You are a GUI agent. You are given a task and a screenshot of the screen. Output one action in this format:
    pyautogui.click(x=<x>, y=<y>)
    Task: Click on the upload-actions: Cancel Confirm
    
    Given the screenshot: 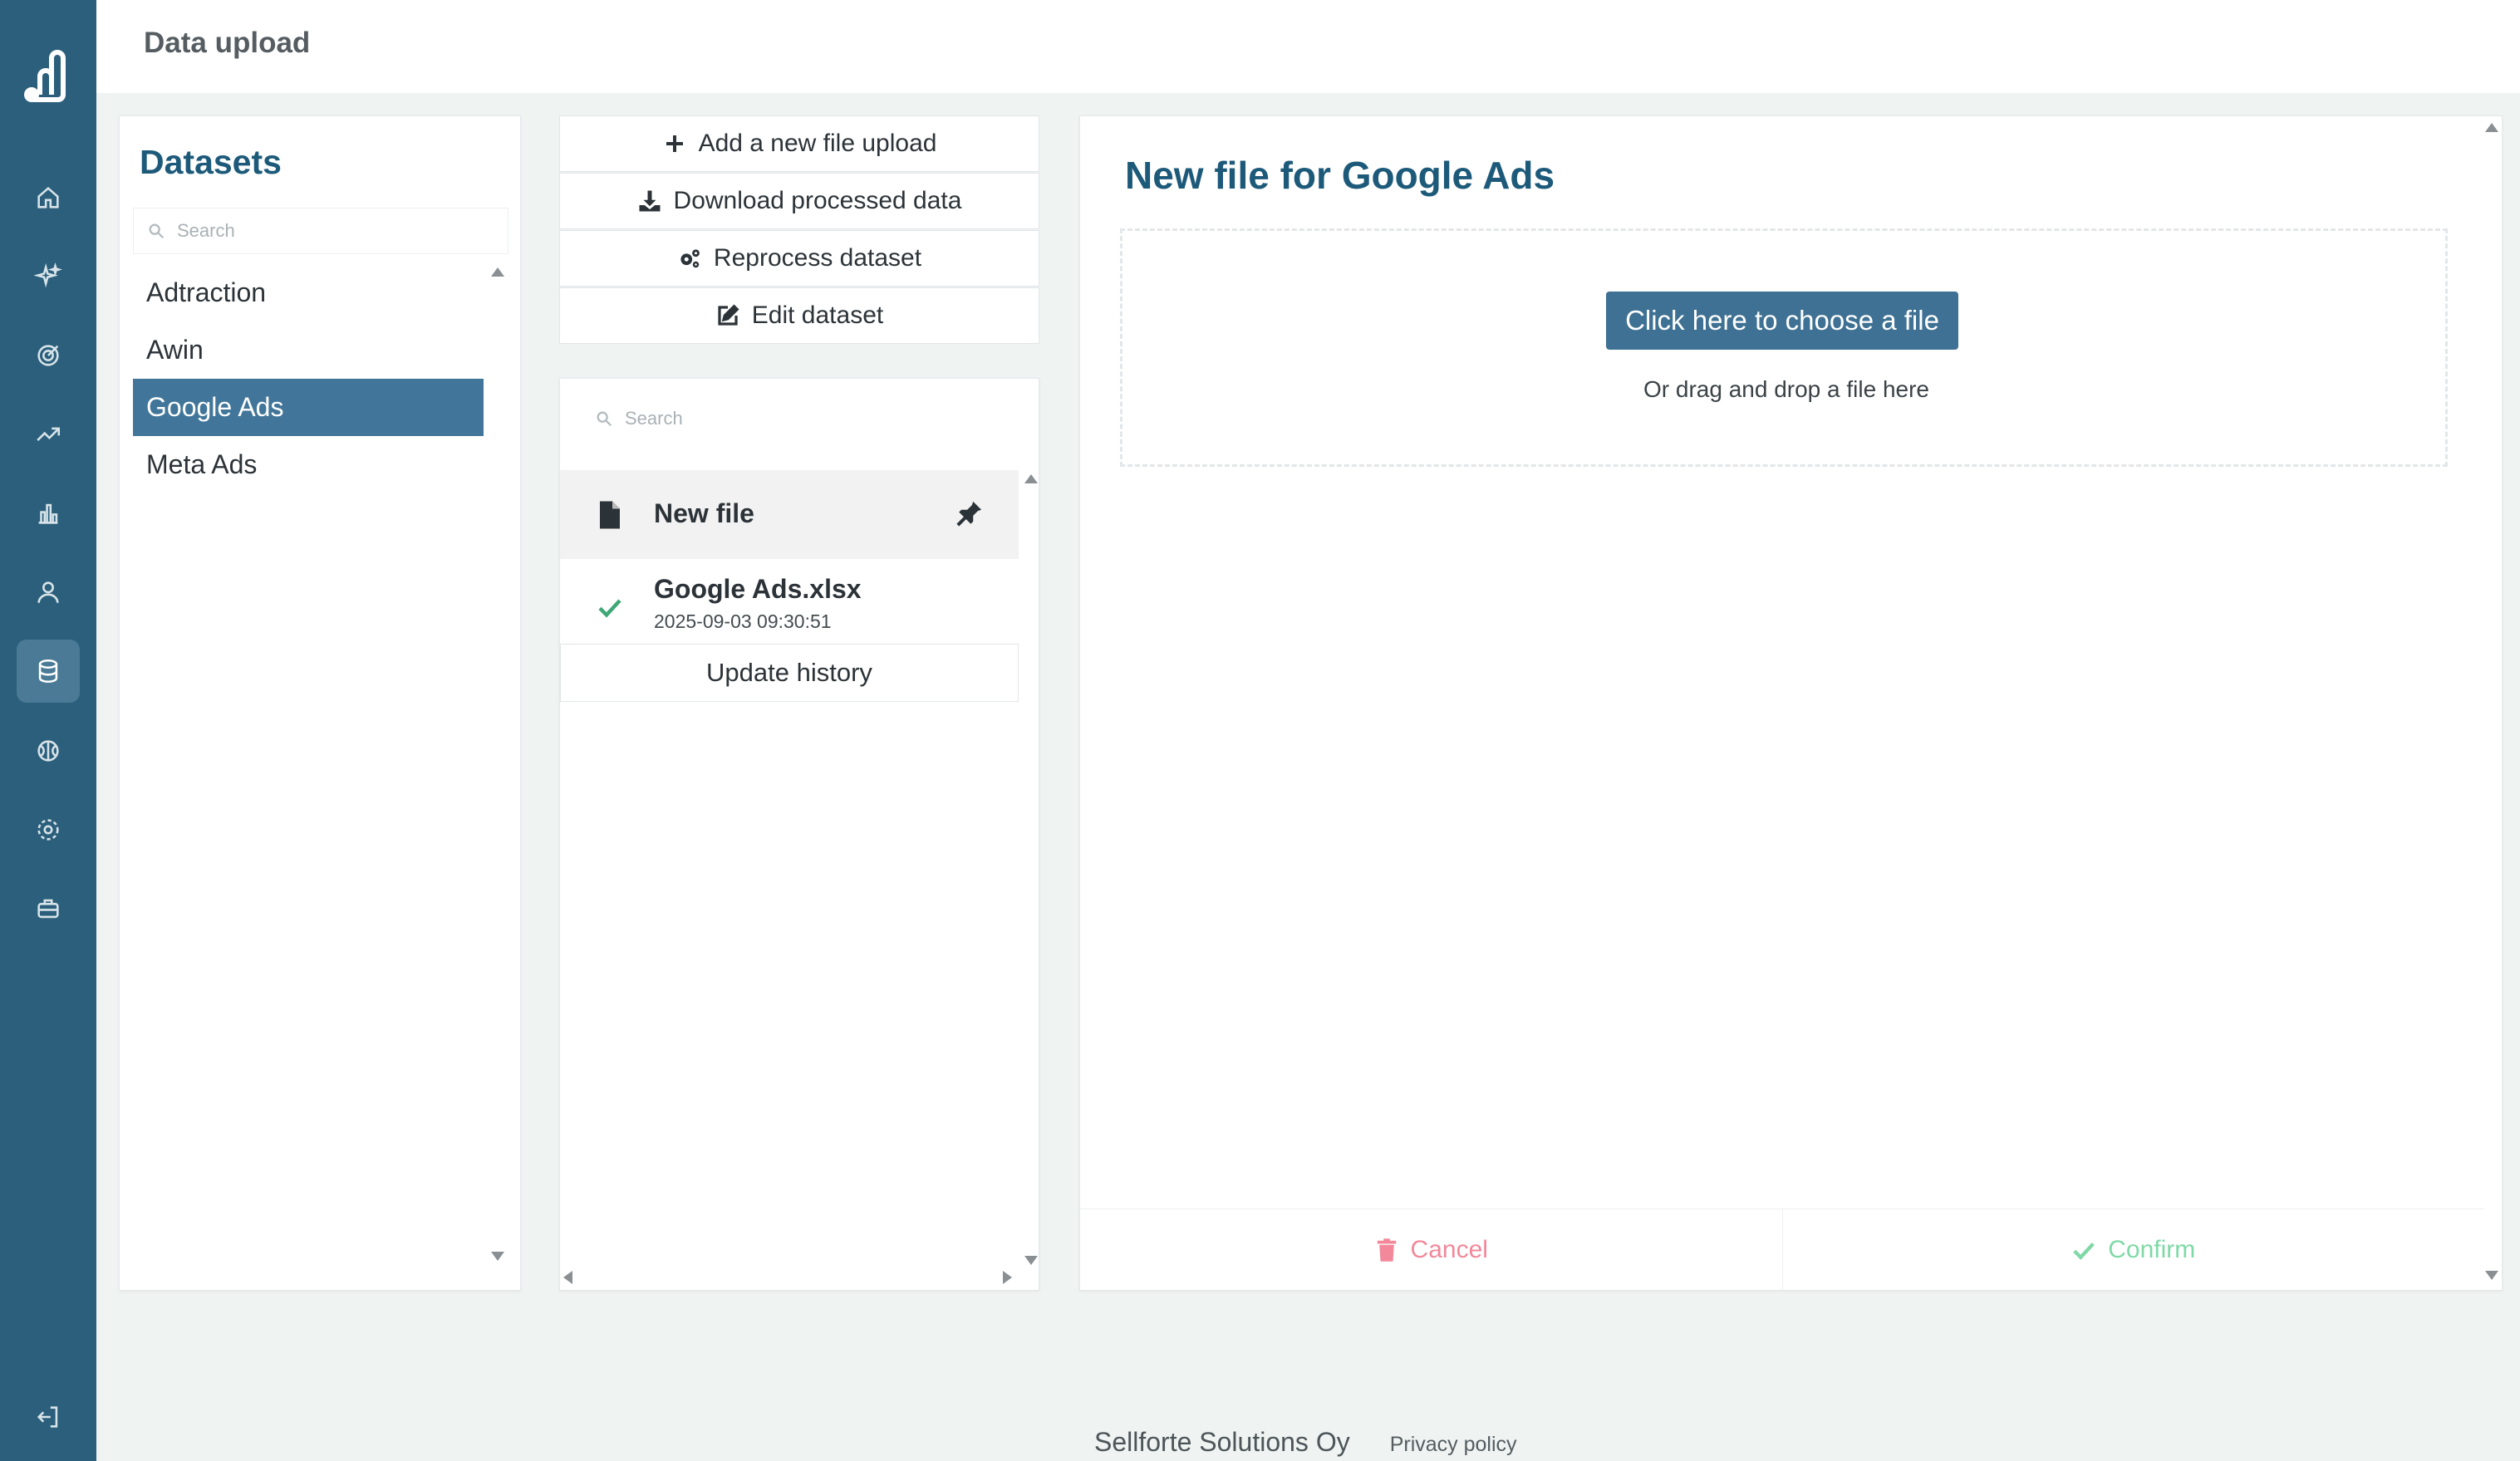 What is the action you would take?
    pyautogui.click(x=1782, y=1250)
    